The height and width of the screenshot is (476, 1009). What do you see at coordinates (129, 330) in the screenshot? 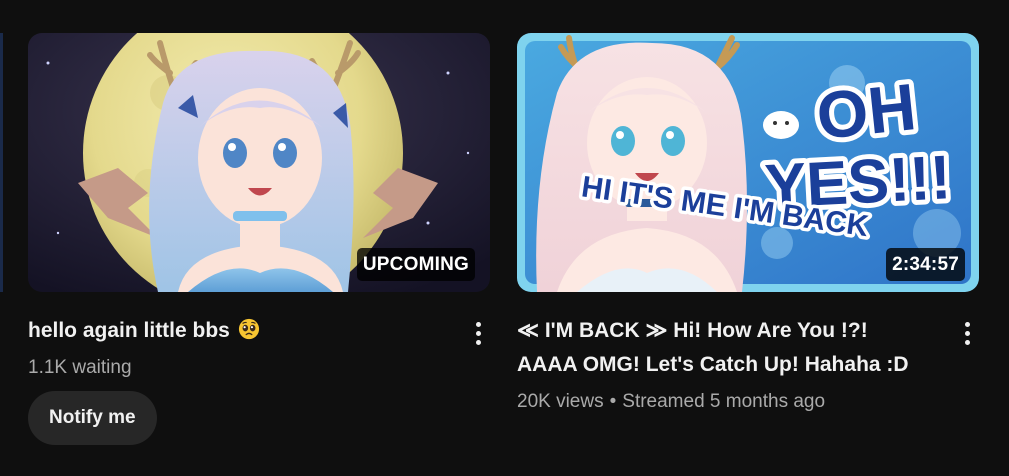
I see `video-title-text: hello again little bbs` at bounding box center [129, 330].